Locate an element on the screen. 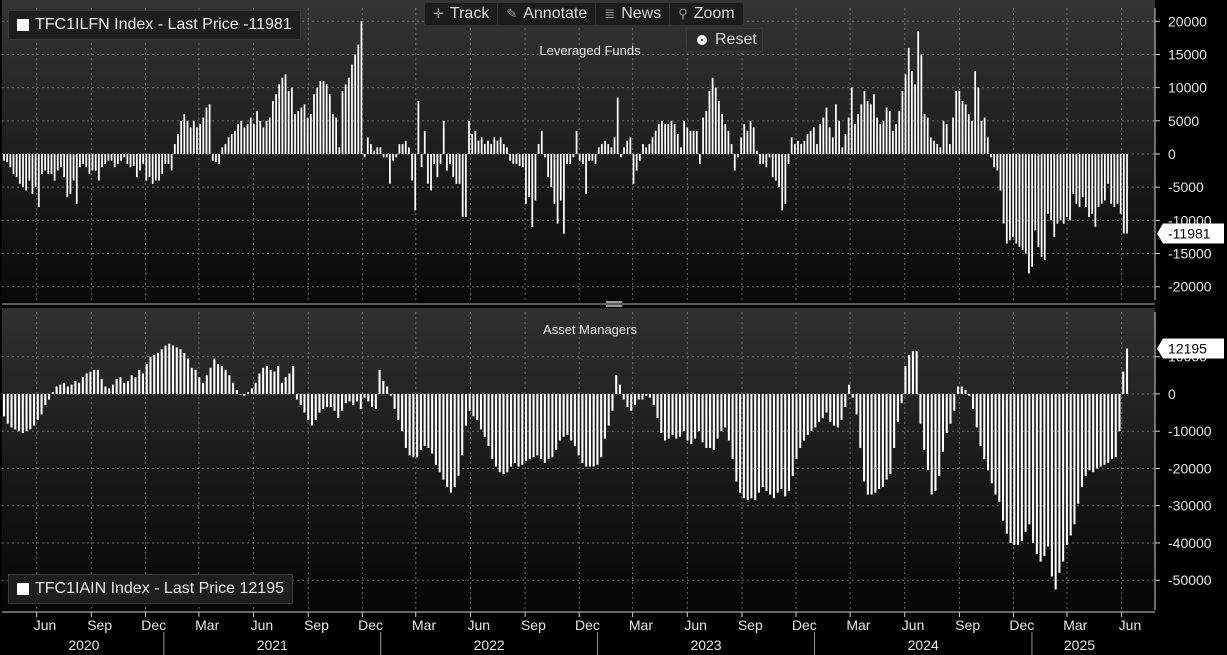  x-month-label: Dec is located at coordinates (370, 625).